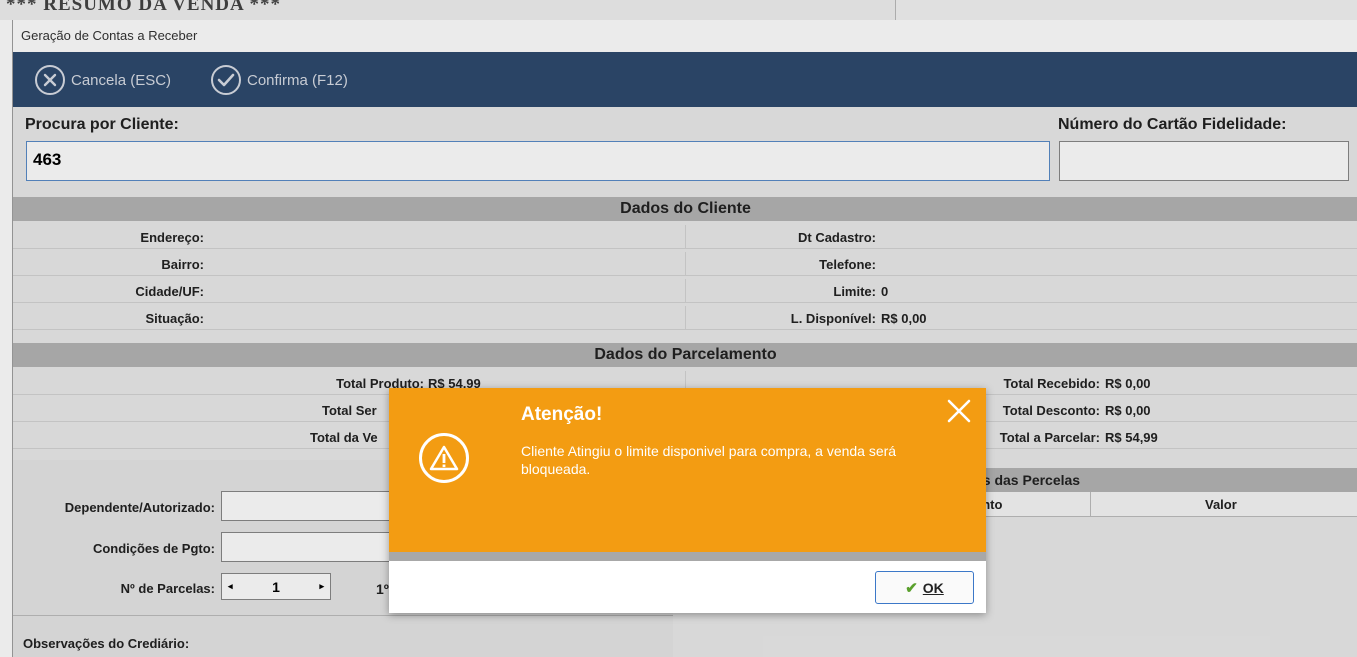 The width and height of the screenshot is (1357, 657). What do you see at coordinates (933, 587) in the screenshot?
I see `ok-label: OK` at bounding box center [933, 587].